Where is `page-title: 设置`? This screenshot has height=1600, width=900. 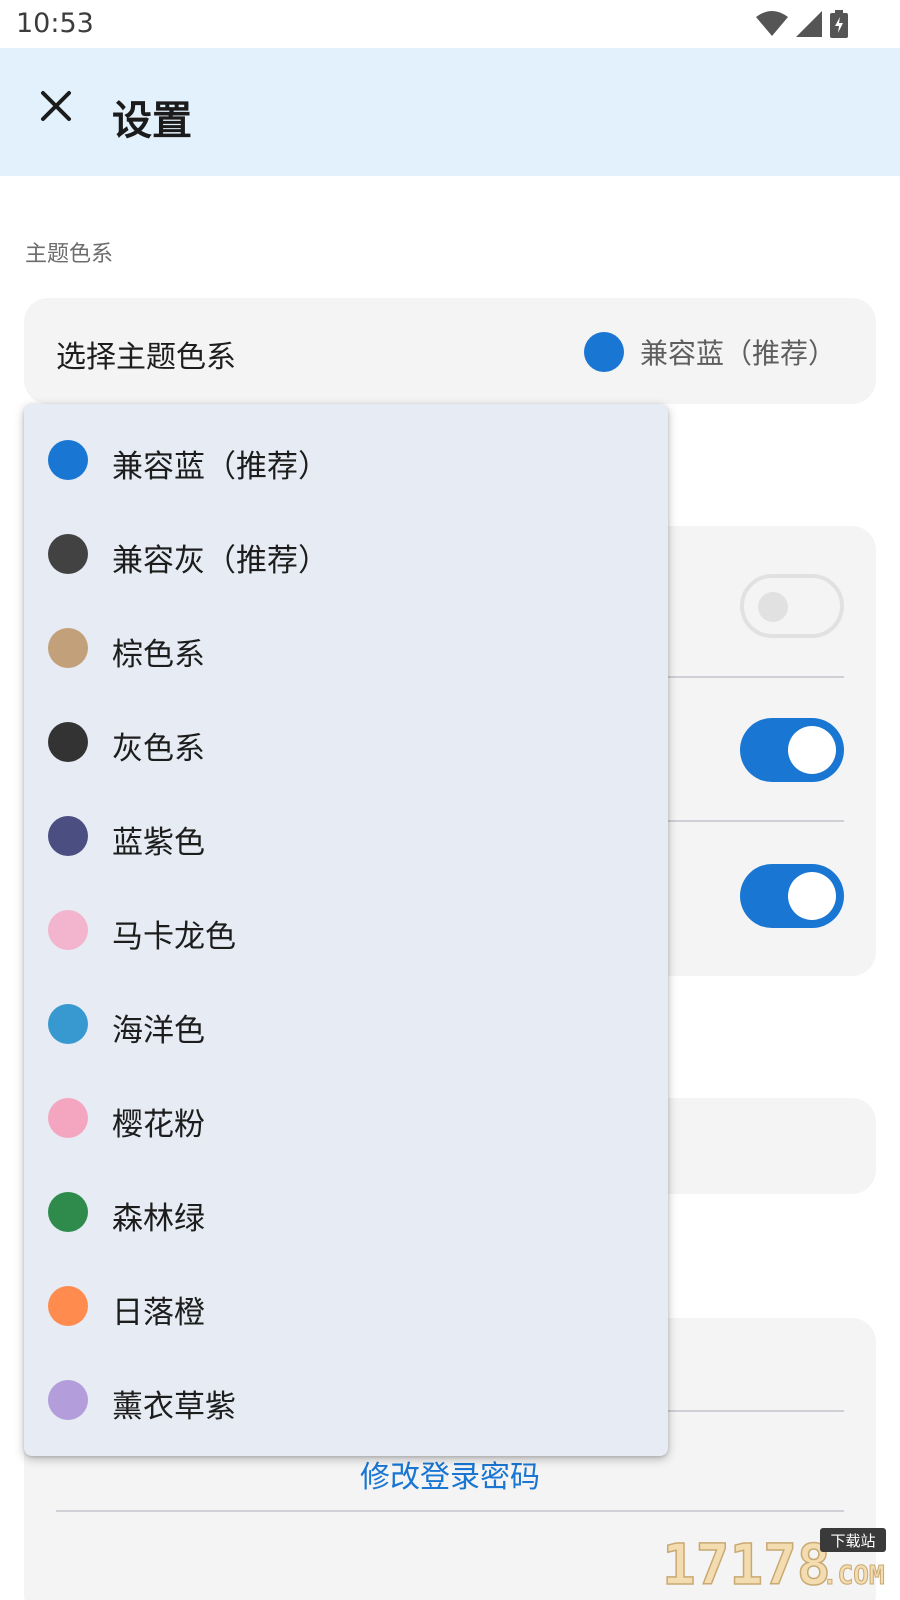 page-title: 设置 is located at coordinates (152, 121).